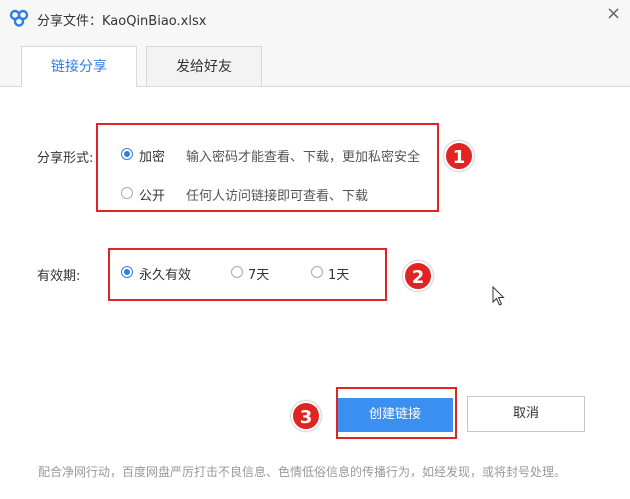  What do you see at coordinates (315, 61) in the screenshot?
I see `tab-strip: 链接分享 发给好友` at bounding box center [315, 61].